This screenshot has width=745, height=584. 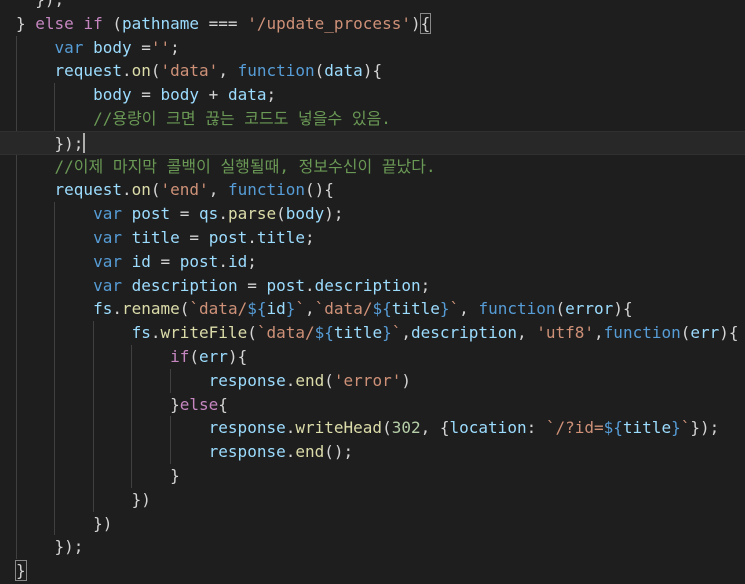 What do you see at coordinates (123, 357) in the screenshot?
I see `code-line: if(err){` at bounding box center [123, 357].